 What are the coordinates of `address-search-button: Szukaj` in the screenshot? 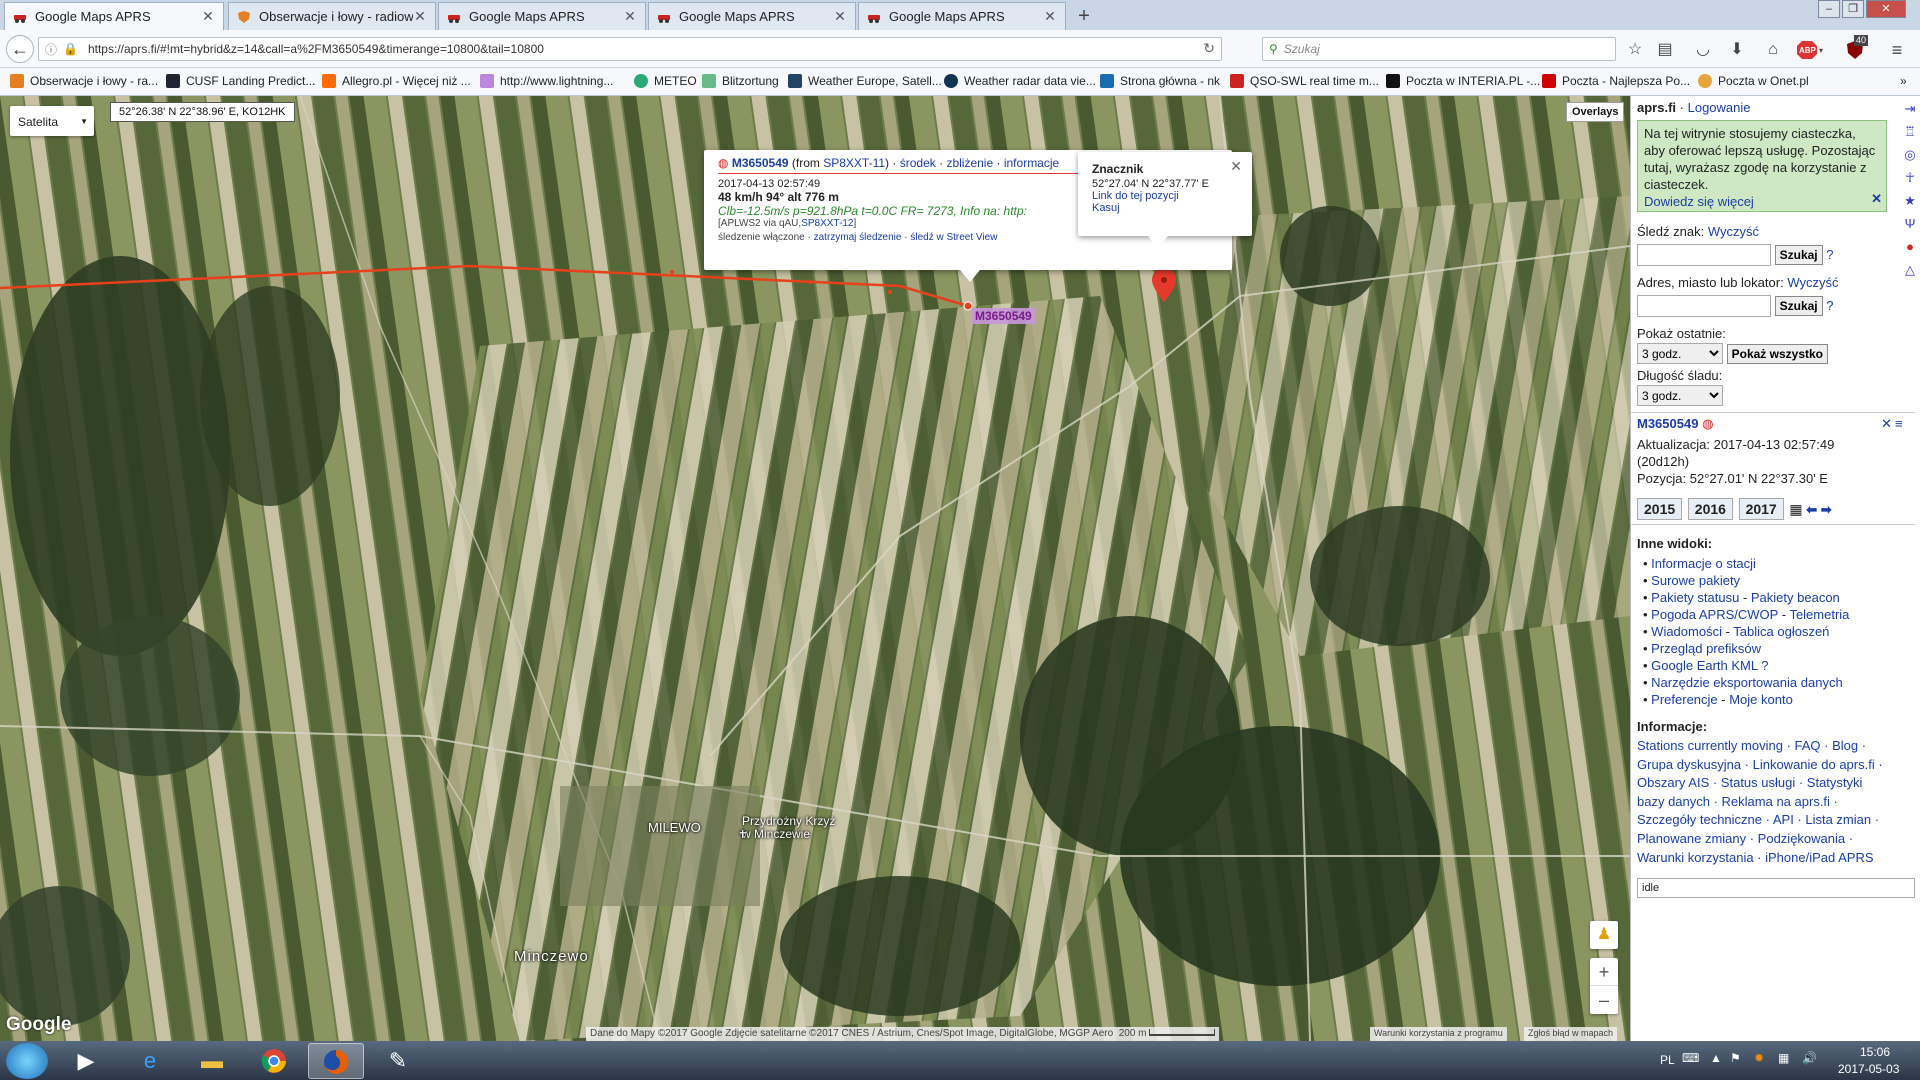 It's located at (1798, 306).